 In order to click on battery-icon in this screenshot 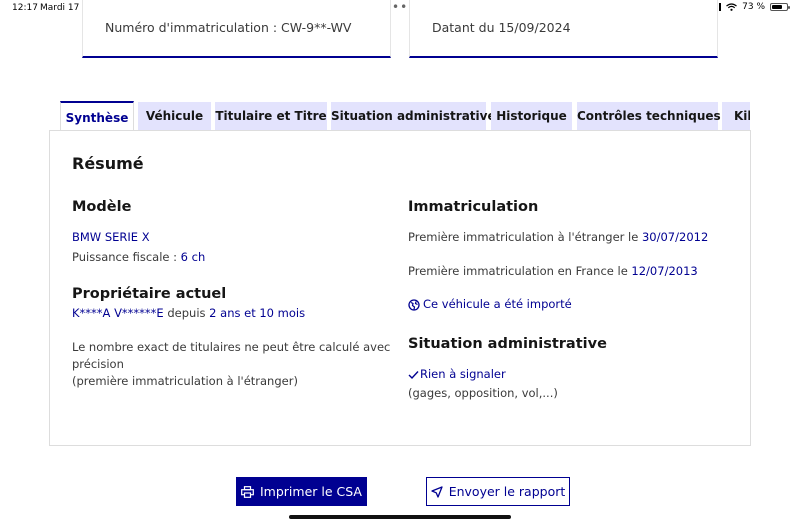, I will do `click(780, 7)`.